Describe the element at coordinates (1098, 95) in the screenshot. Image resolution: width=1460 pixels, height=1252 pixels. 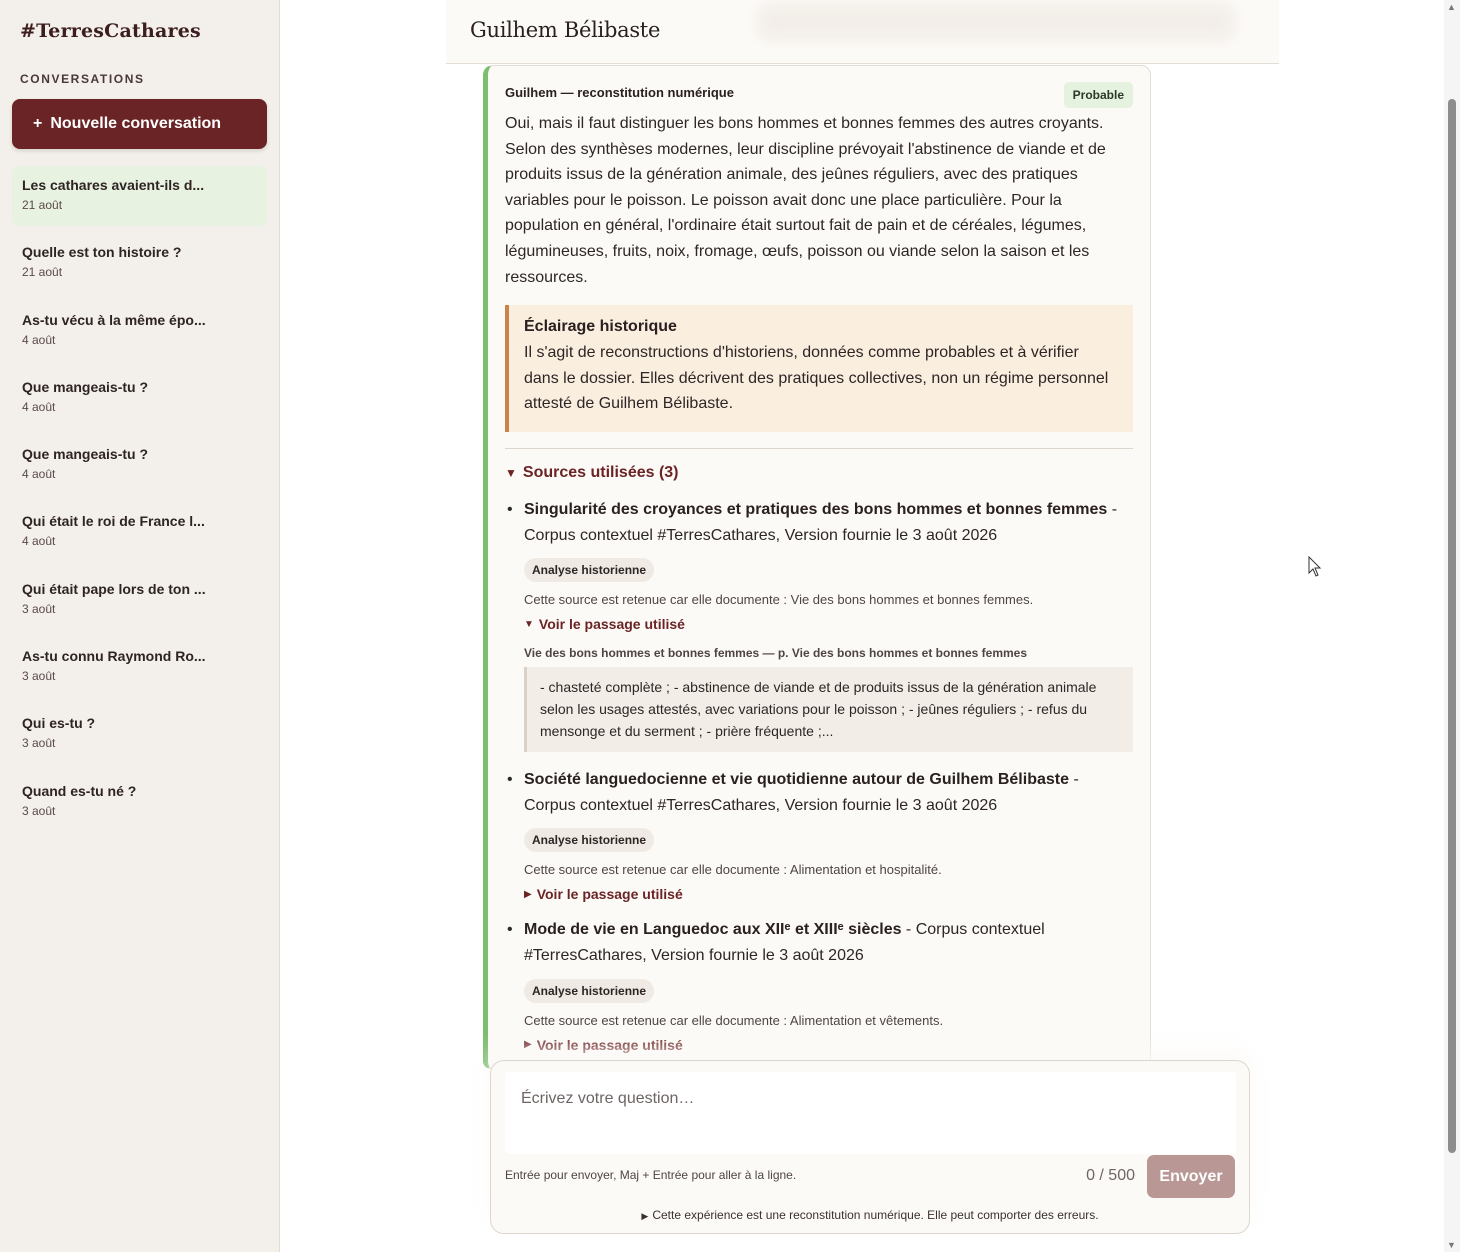
I see `status-badge: Probable` at that location.